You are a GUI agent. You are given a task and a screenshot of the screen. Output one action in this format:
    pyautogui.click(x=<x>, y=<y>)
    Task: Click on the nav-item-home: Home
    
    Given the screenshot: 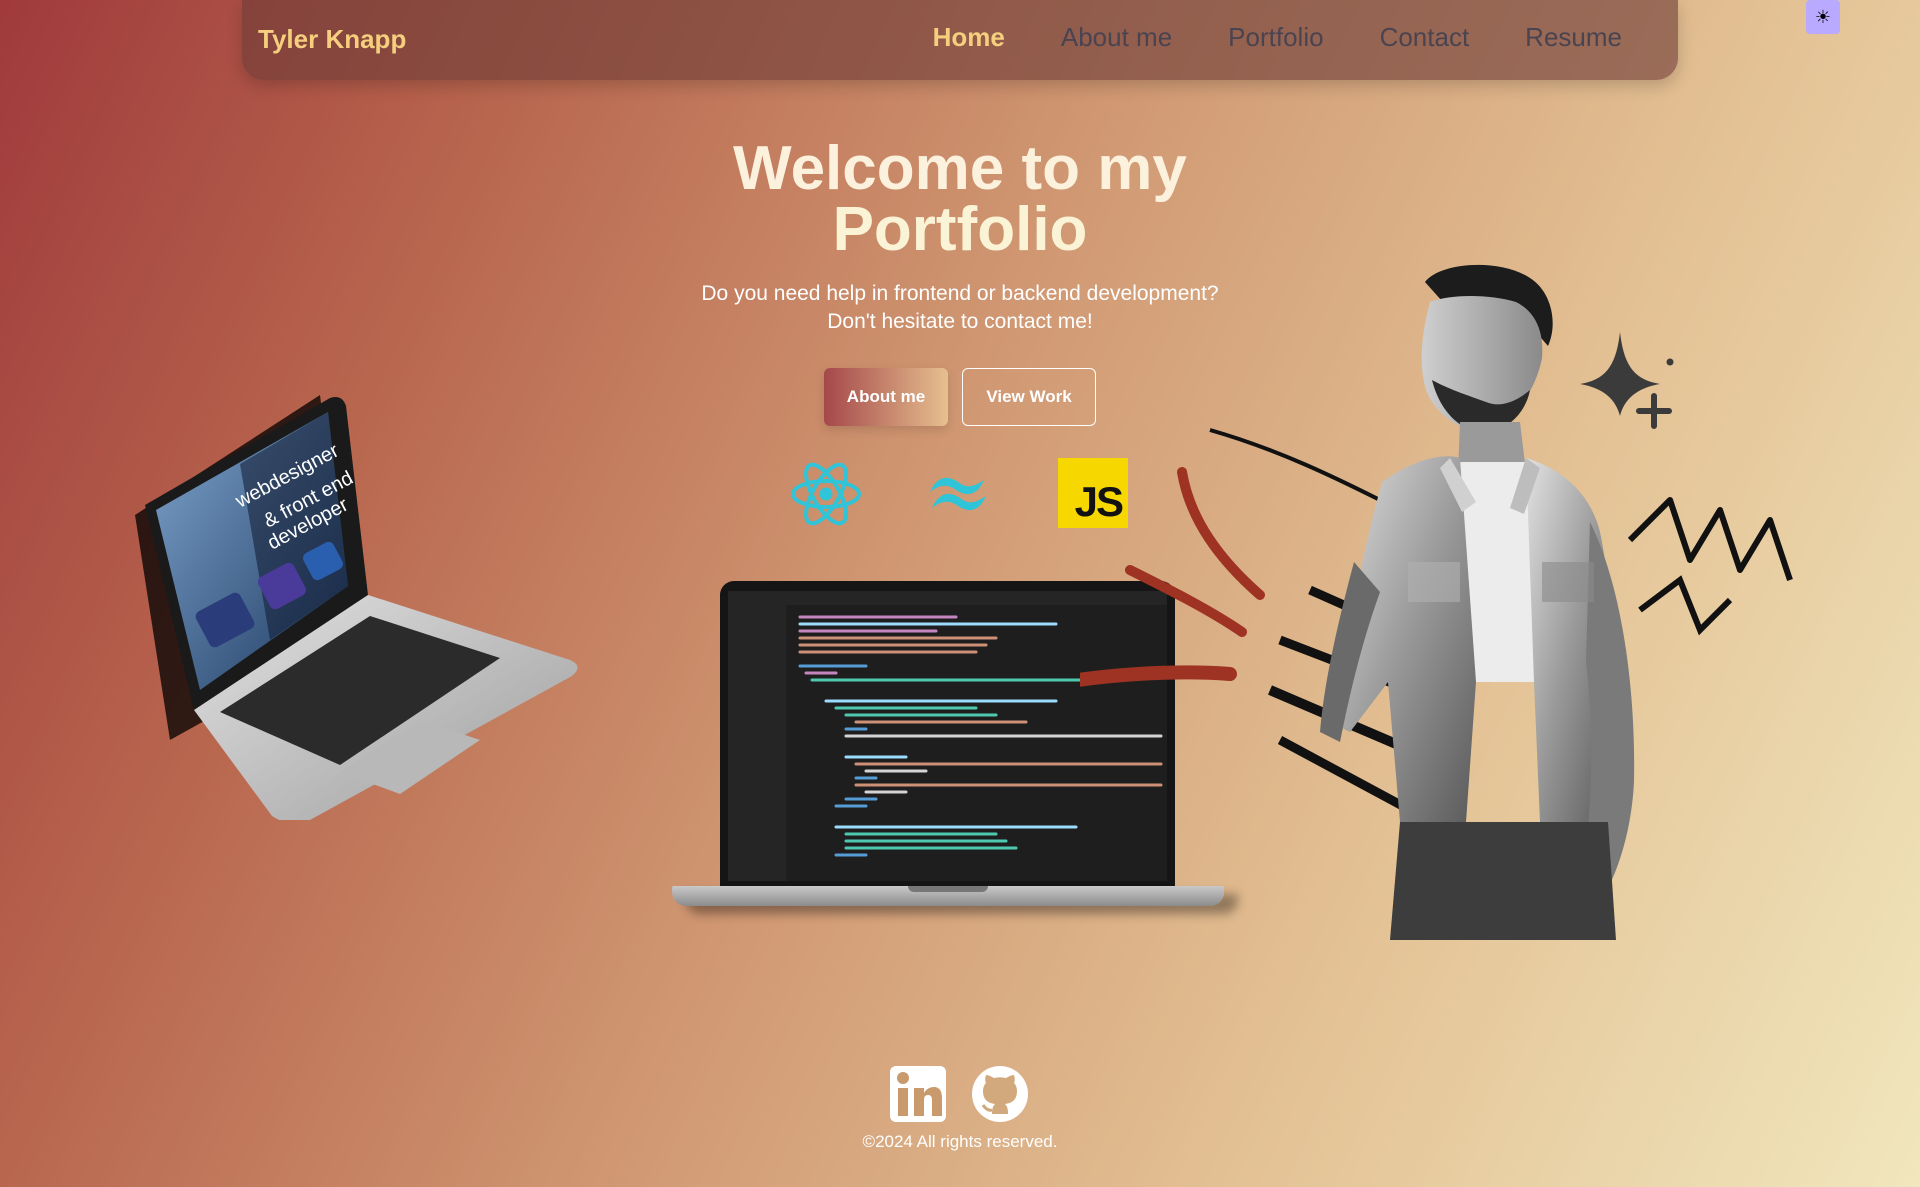 What is the action you would take?
    pyautogui.click(x=969, y=37)
    